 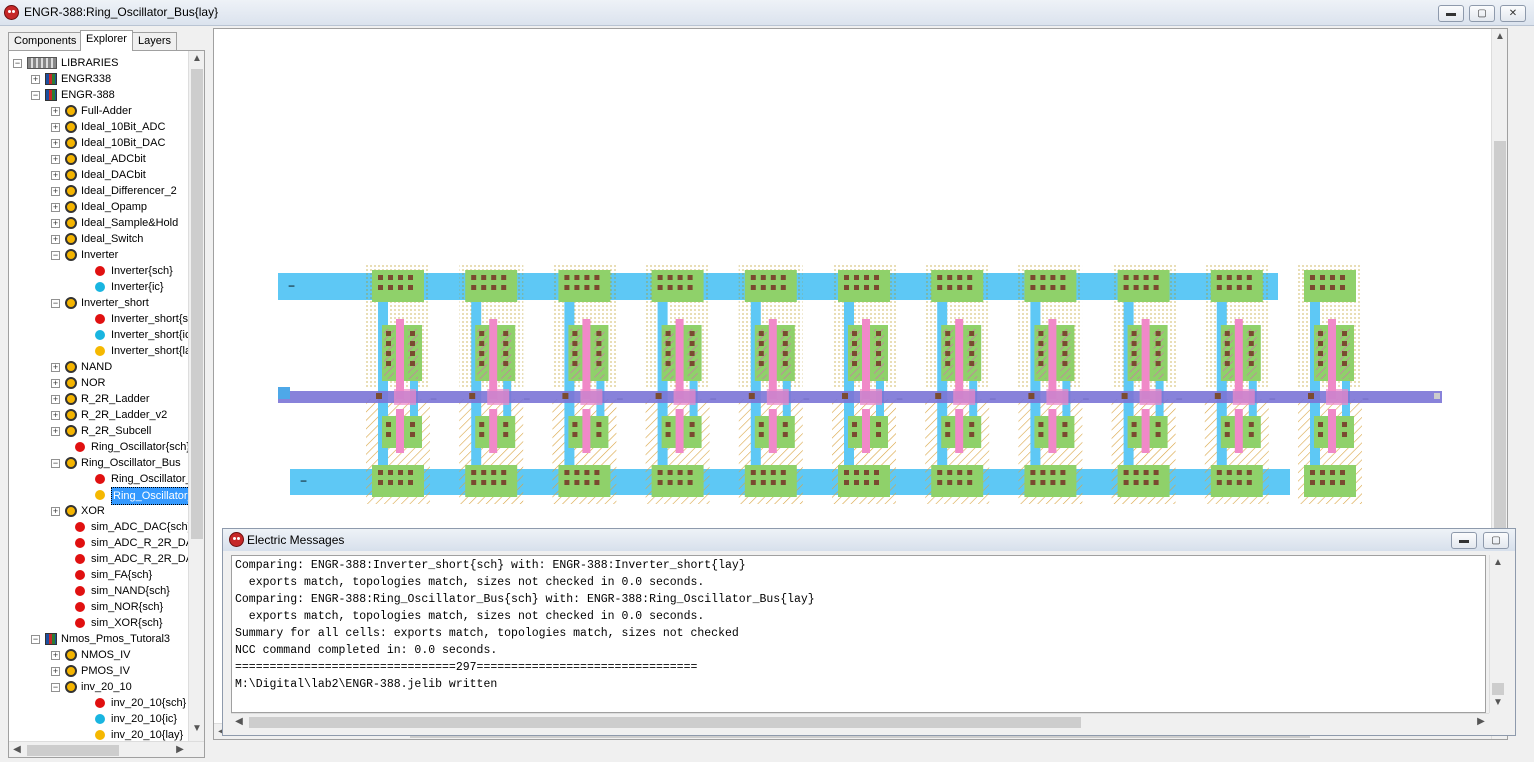 What do you see at coordinates (98, 687) in the screenshot?
I see `tree-item: − inv_20_10` at bounding box center [98, 687].